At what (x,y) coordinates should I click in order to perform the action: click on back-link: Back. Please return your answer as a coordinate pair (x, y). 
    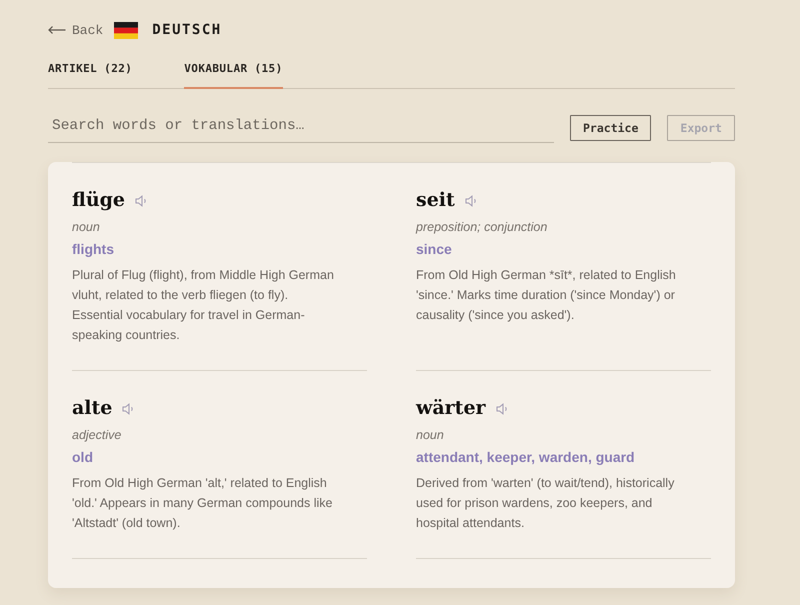
    Looking at the image, I should click on (76, 30).